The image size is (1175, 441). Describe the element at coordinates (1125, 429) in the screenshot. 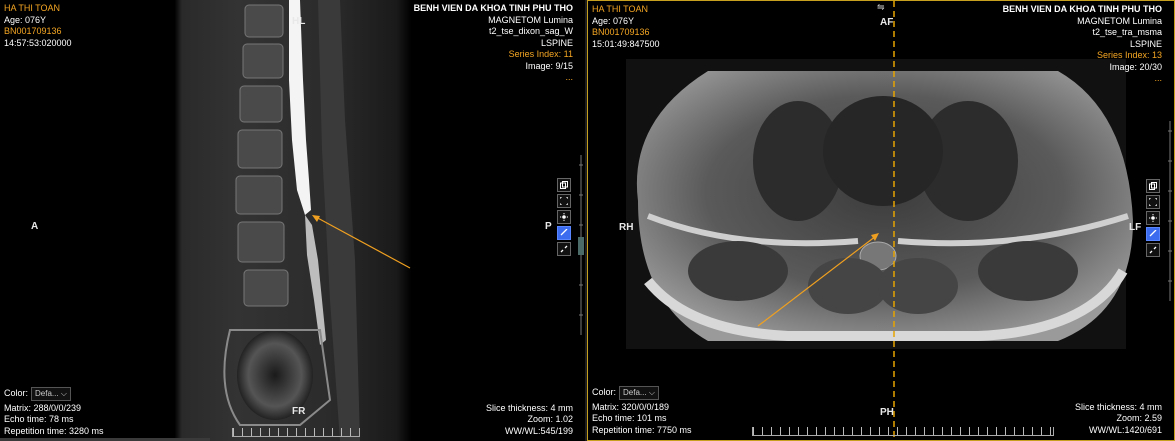

I see `window-level: WW/WL:1420/691` at that location.